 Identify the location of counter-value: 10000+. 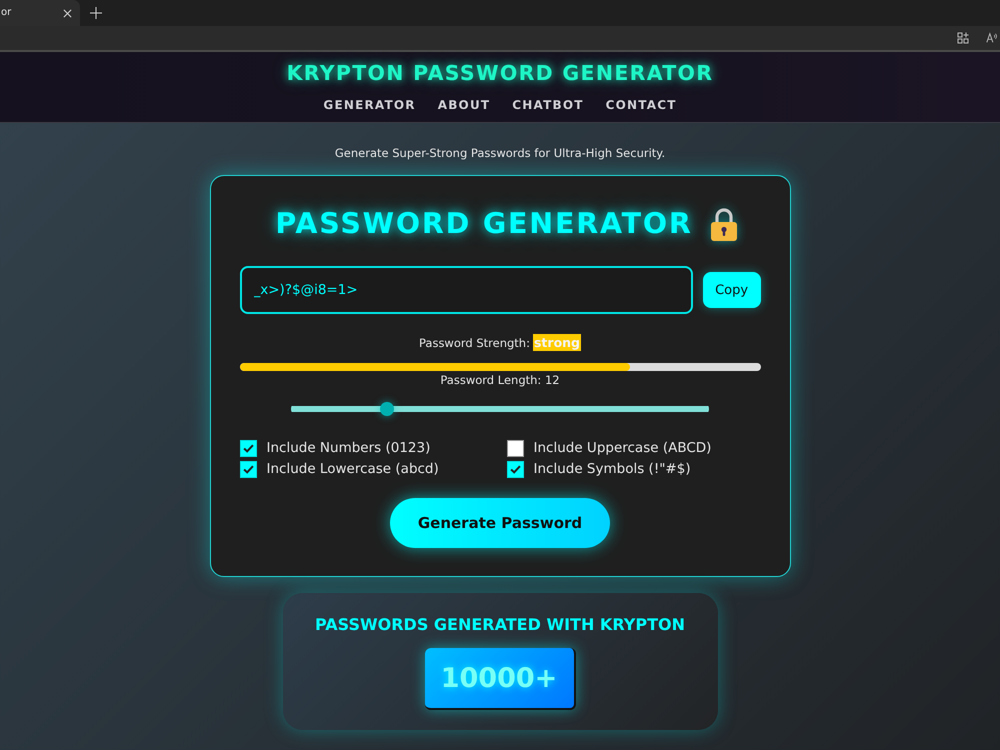
(500, 679).